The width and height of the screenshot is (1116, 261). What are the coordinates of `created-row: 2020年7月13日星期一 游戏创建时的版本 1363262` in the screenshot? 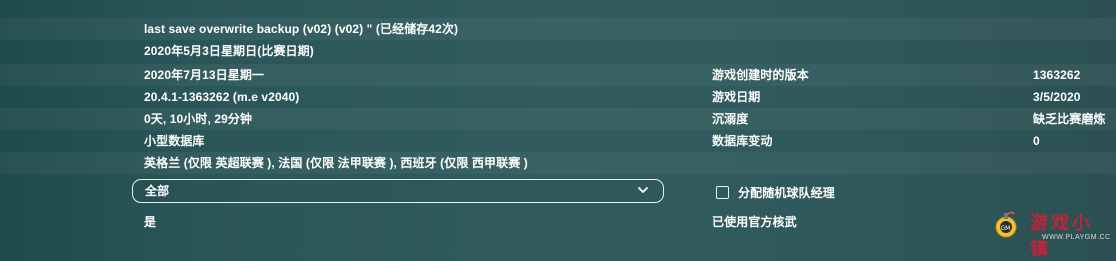 It's located at (558, 75).